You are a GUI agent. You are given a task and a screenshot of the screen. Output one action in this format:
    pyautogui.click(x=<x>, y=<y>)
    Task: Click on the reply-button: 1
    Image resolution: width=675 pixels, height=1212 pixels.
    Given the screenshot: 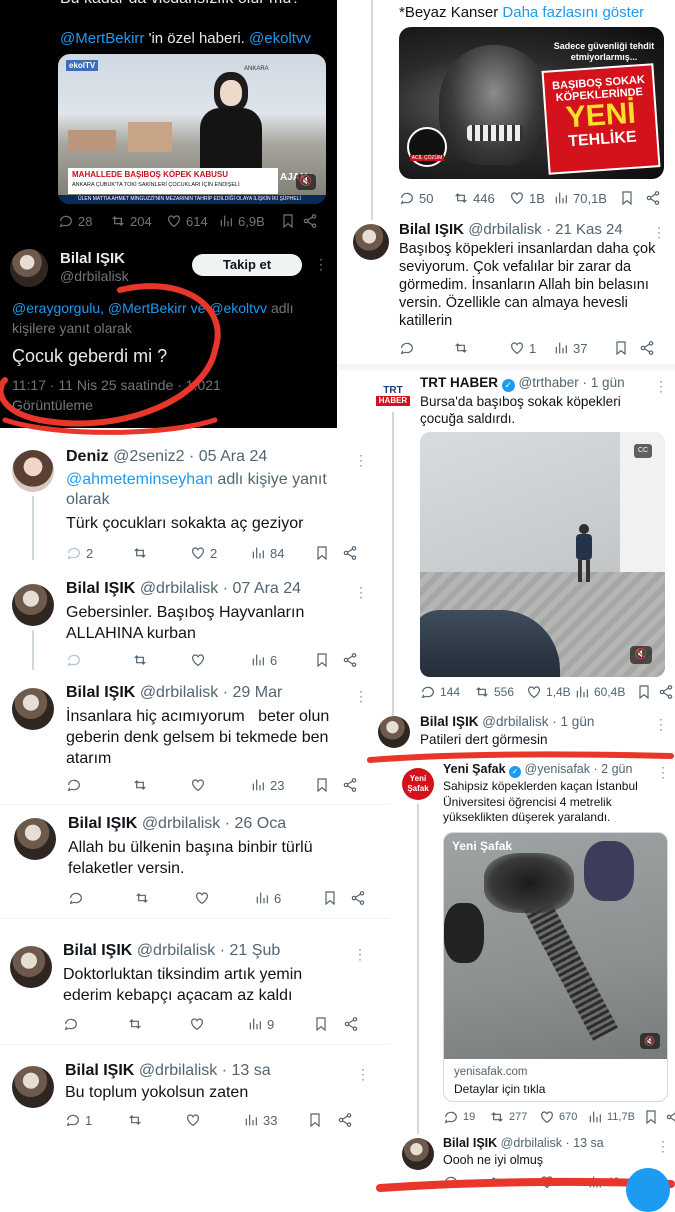 What is the action you would take?
    pyautogui.click(x=96, y=1120)
    